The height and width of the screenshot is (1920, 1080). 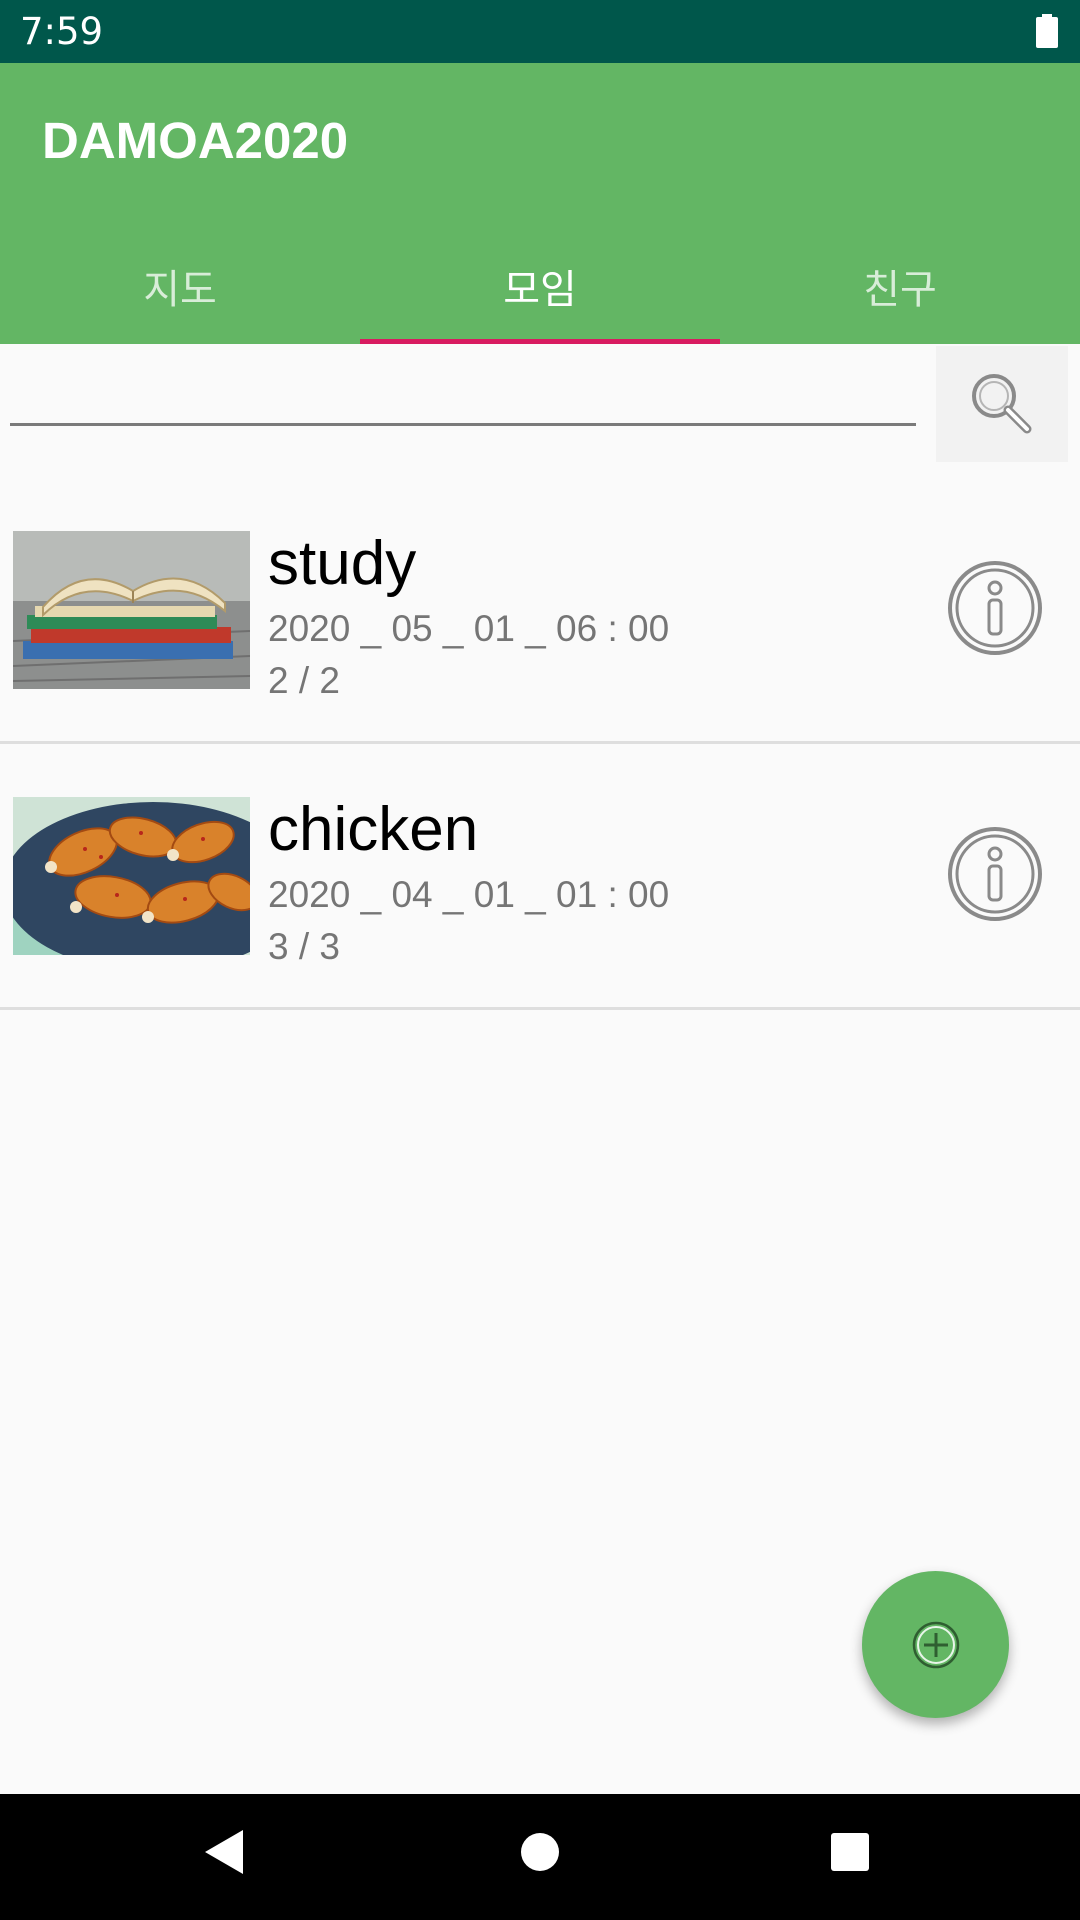 I want to click on home-circle-icon, so click(x=540, y=1852).